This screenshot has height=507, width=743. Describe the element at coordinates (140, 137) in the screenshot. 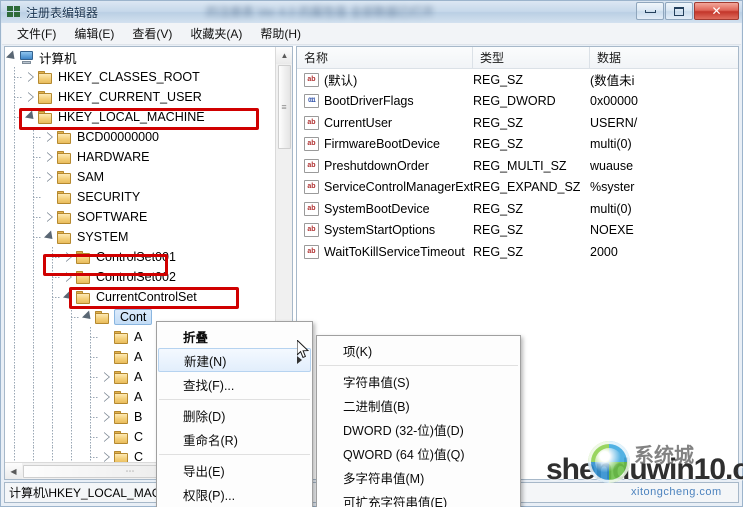

I see `tree-item-bcd00000000: BCD00000000` at that location.